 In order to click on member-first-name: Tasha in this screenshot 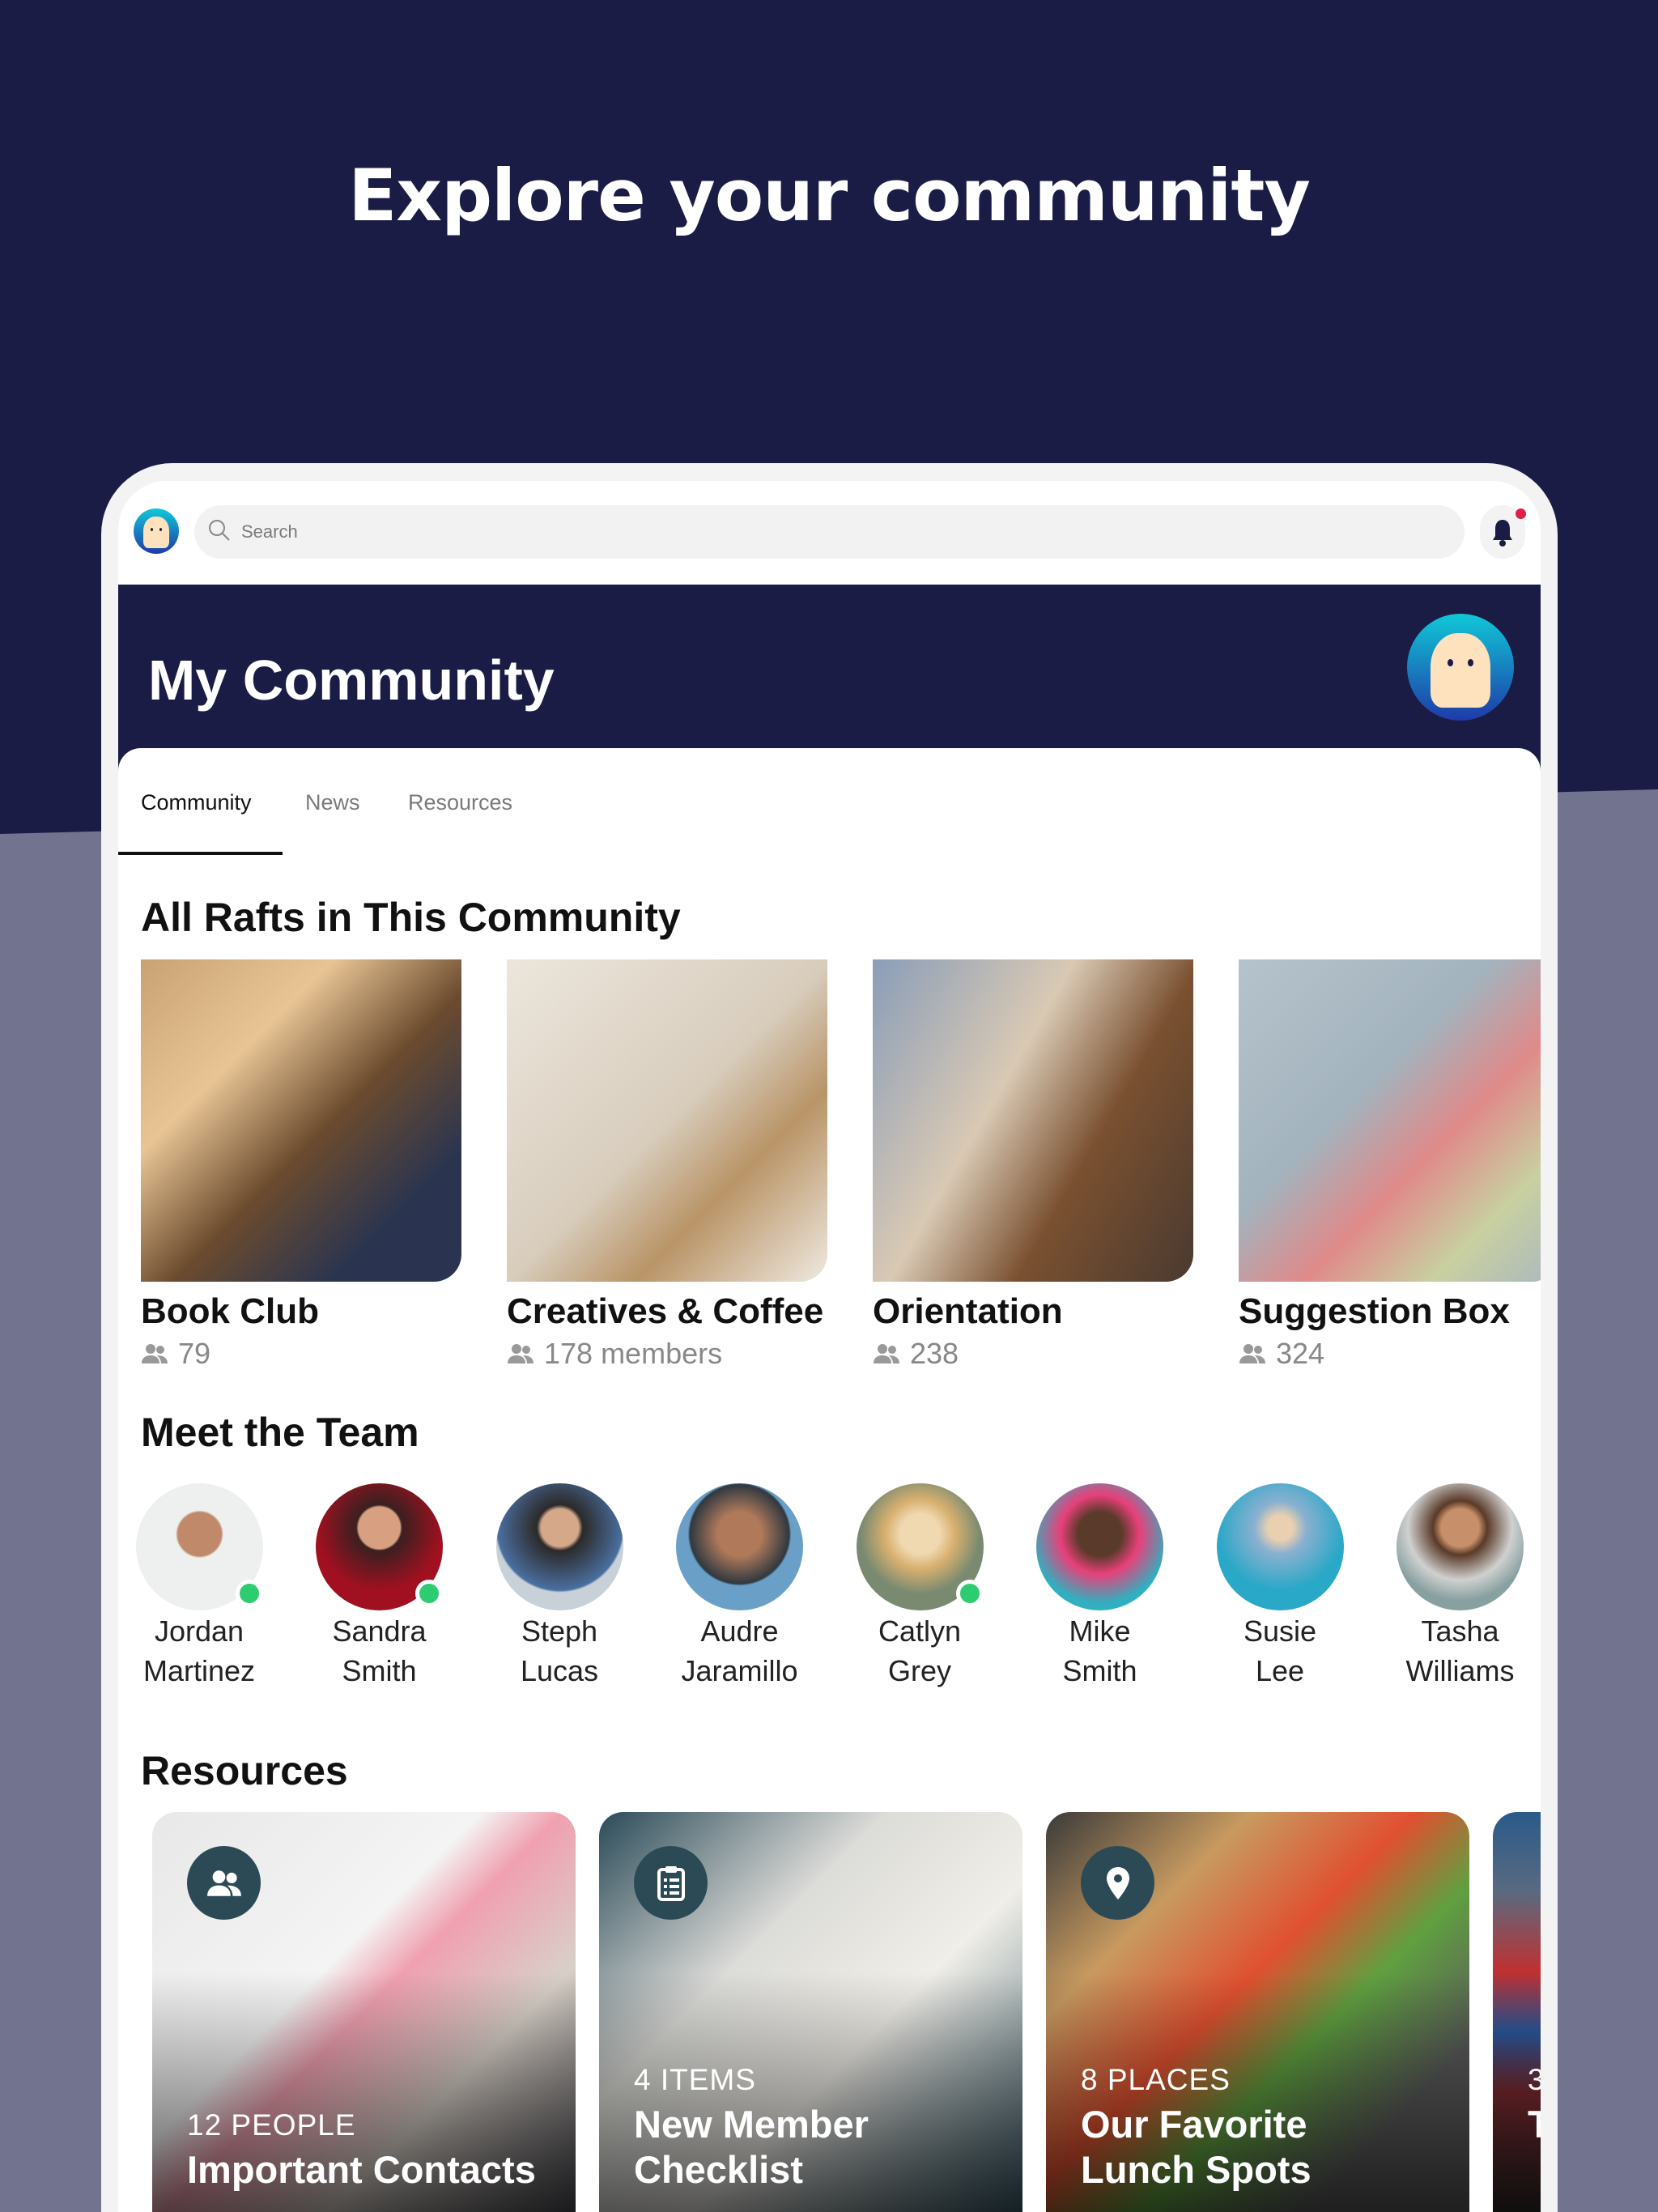, I will do `click(1460, 1631)`.